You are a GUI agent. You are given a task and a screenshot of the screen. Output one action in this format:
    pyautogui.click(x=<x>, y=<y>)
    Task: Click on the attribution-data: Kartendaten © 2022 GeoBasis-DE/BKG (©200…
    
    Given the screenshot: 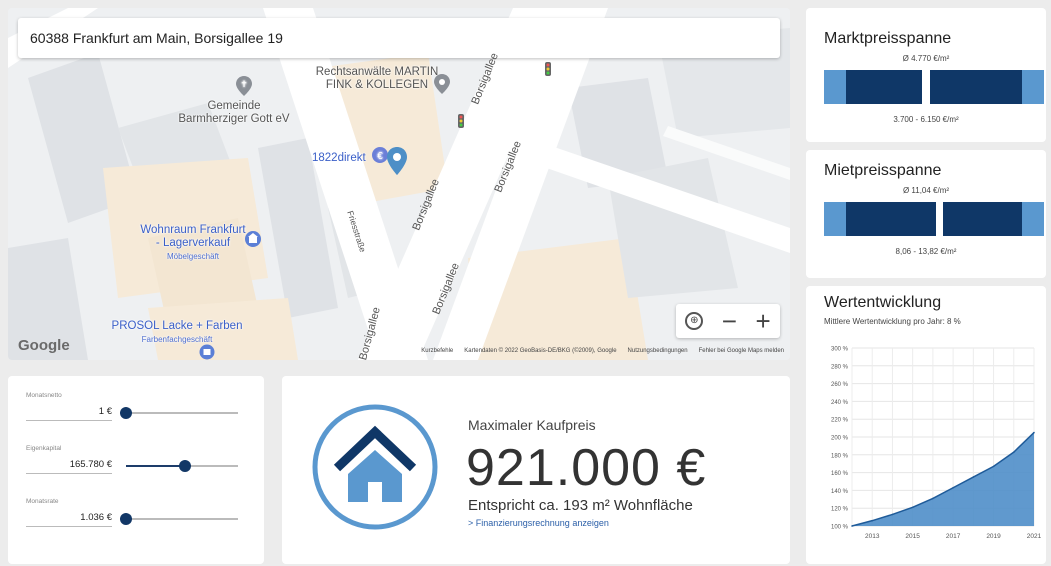 What is the action you would take?
    pyautogui.click(x=540, y=351)
    